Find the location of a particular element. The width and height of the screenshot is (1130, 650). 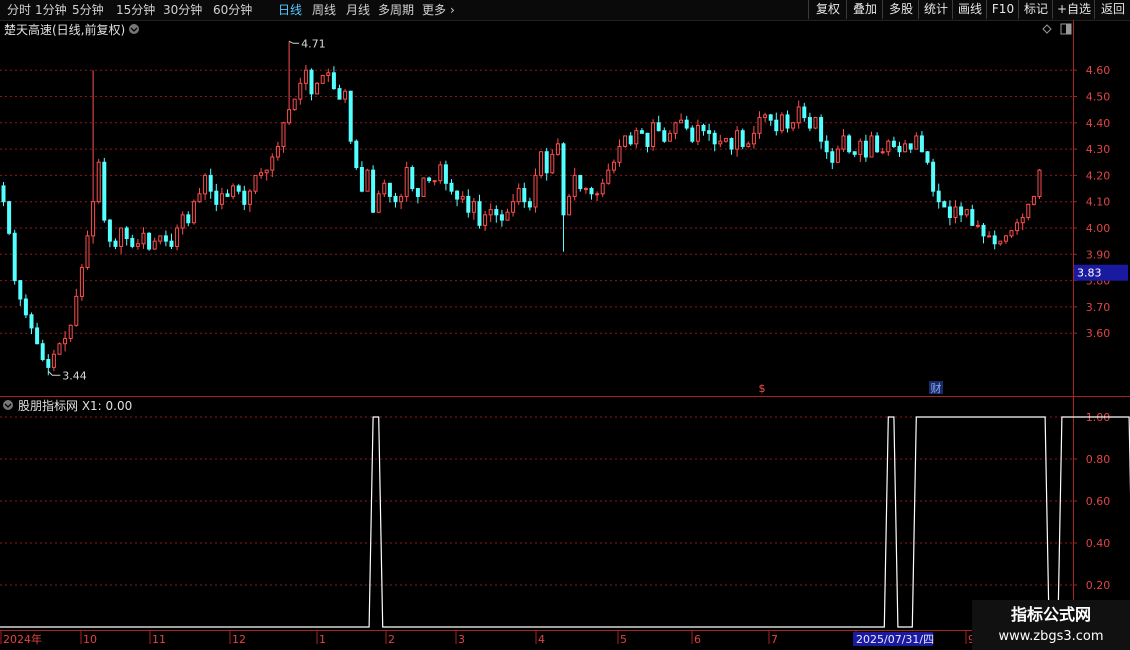

current-price-value: 3.83 is located at coordinates (1089, 273).